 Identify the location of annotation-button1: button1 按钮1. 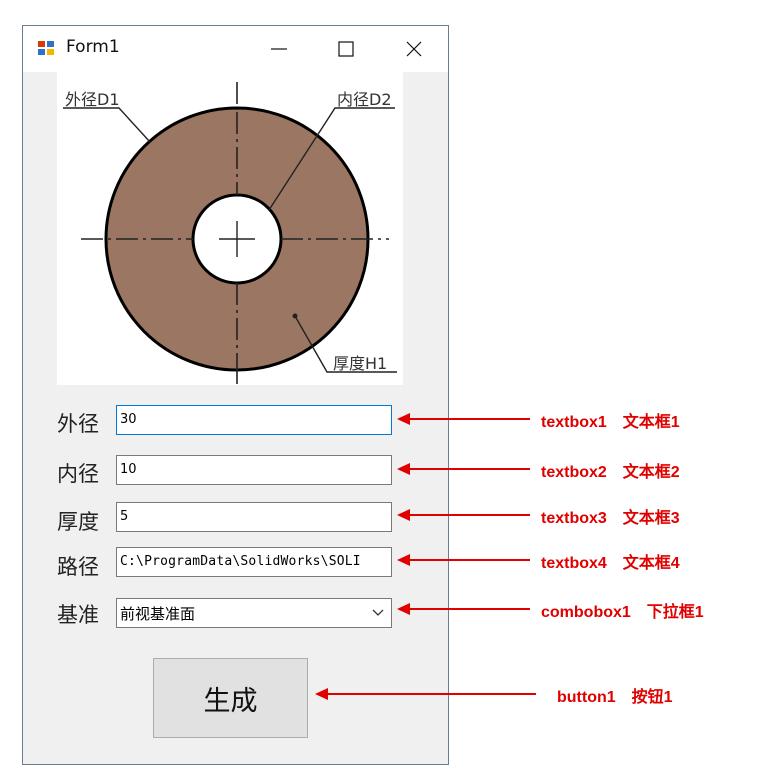
(615, 697).